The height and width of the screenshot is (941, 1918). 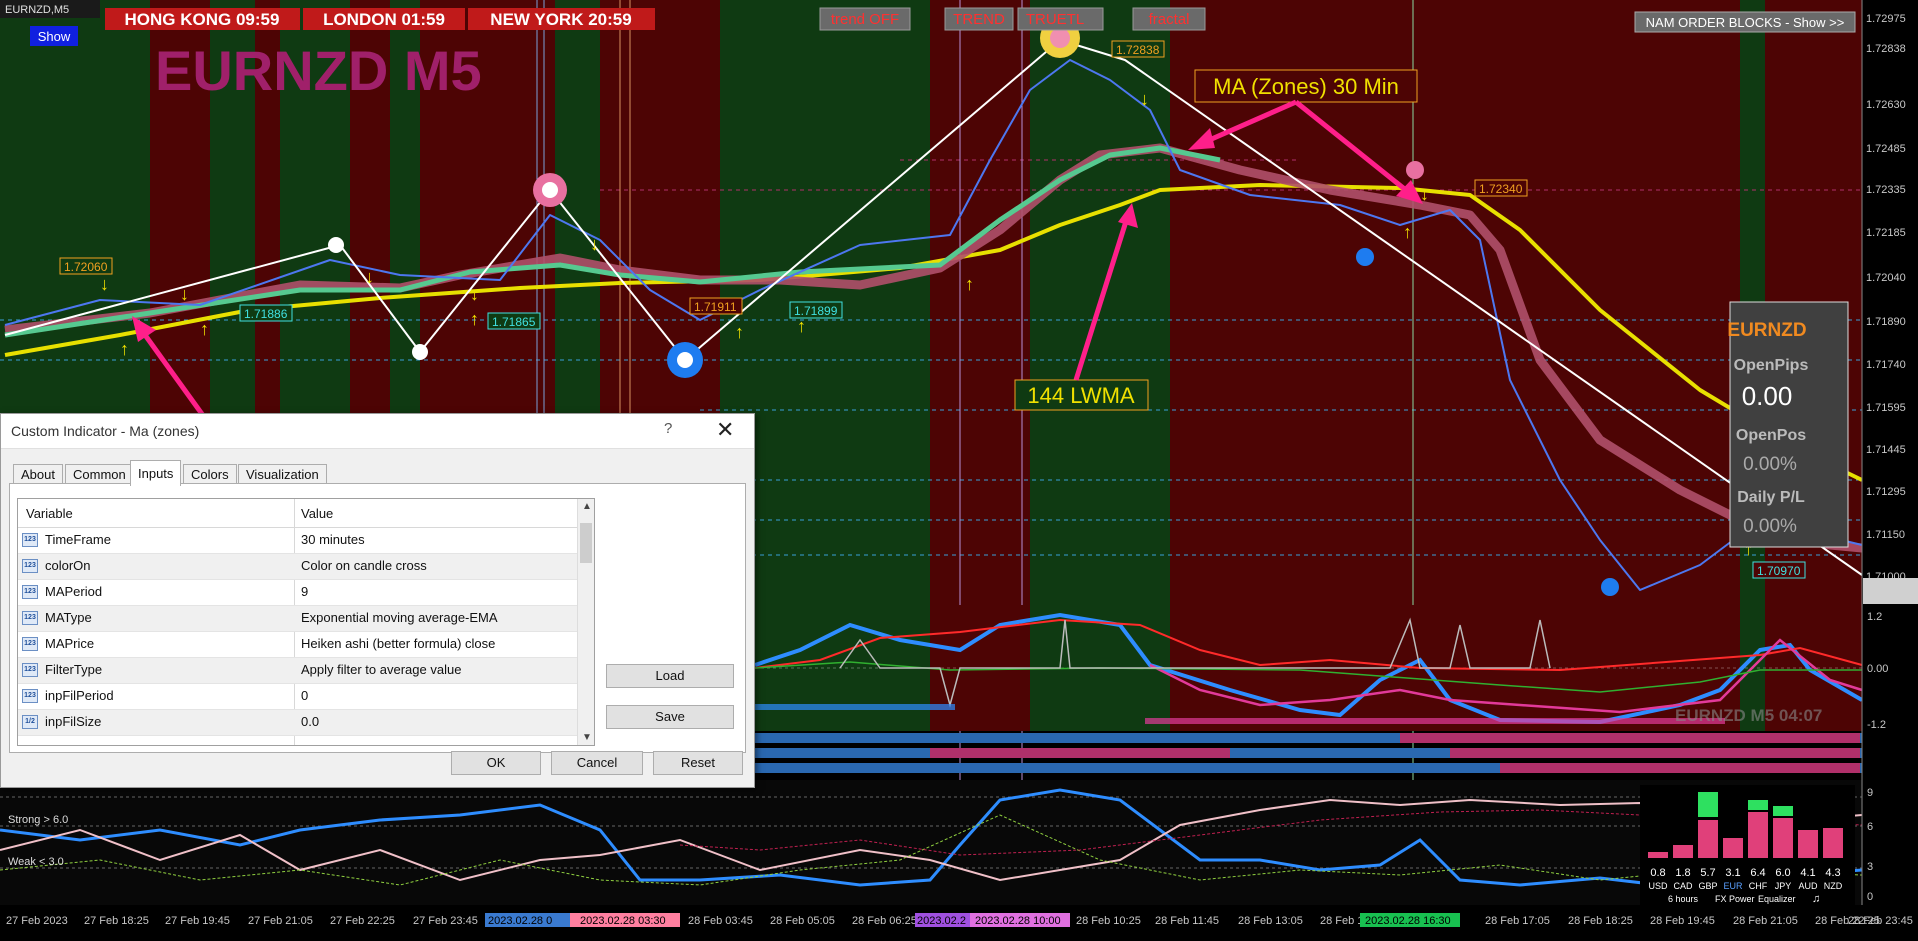 I want to click on table-row: 123 colorOn Color on candle cross, so click(x=306, y=567).